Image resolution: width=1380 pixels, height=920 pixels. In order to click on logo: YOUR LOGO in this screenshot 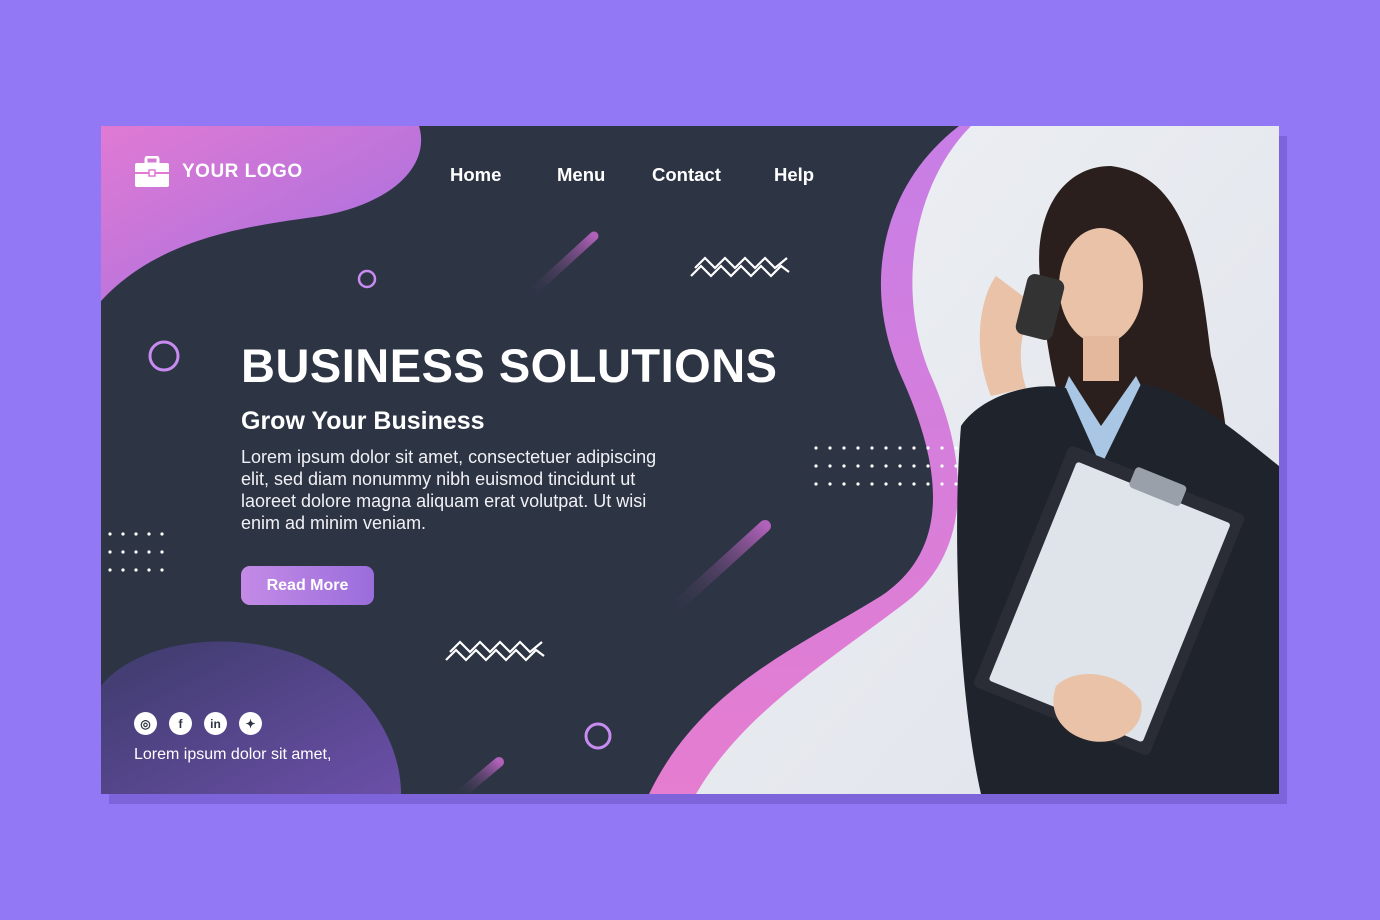, I will do `click(218, 172)`.